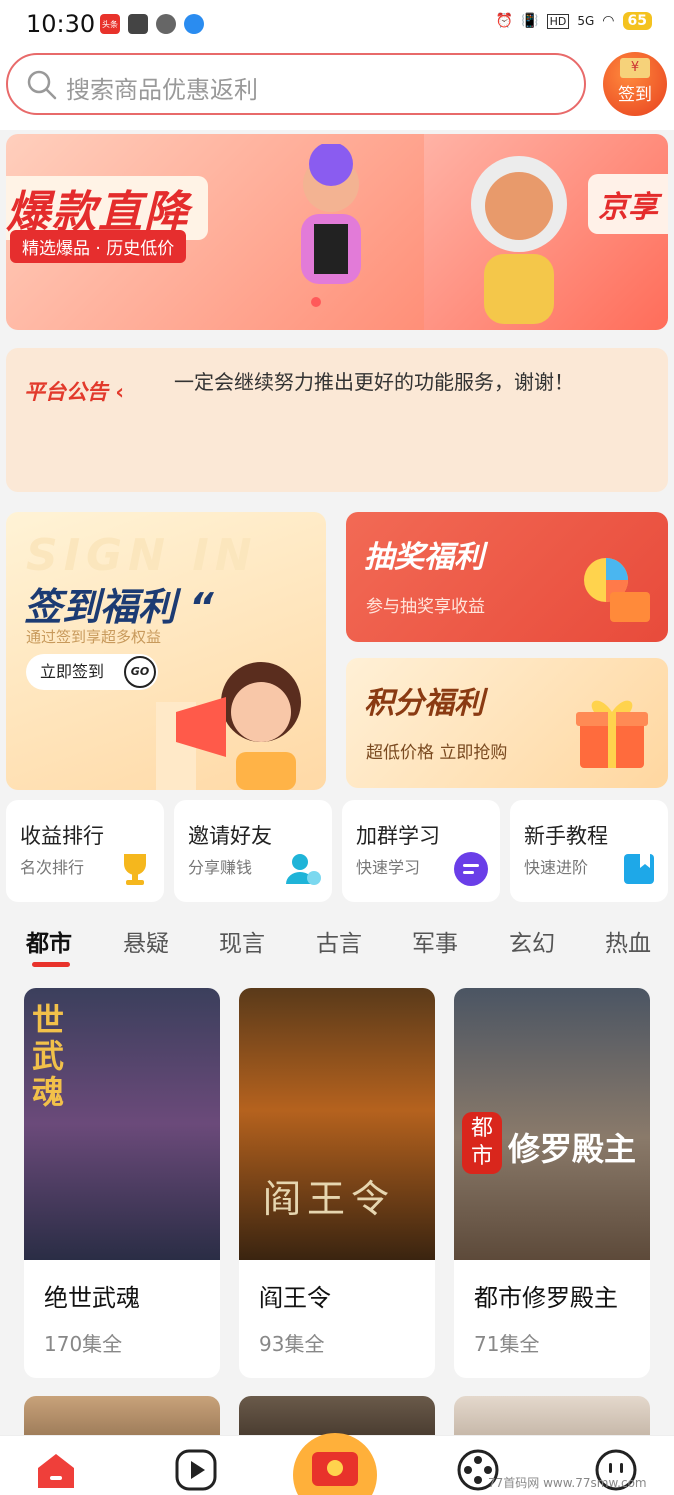 This screenshot has width=674, height=1495. What do you see at coordinates (507, 723) in the screenshot?
I see `points-promo-card: 积分福利 超低价格 立即抢购` at bounding box center [507, 723].